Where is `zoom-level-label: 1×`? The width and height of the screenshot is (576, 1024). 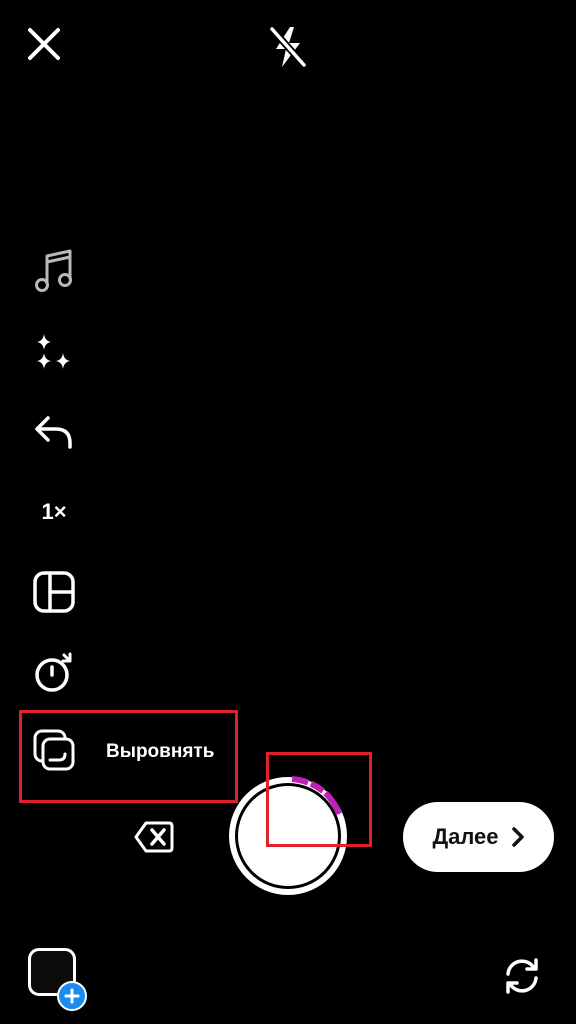 zoom-level-label: 1× is located at coordinates (54, 511).